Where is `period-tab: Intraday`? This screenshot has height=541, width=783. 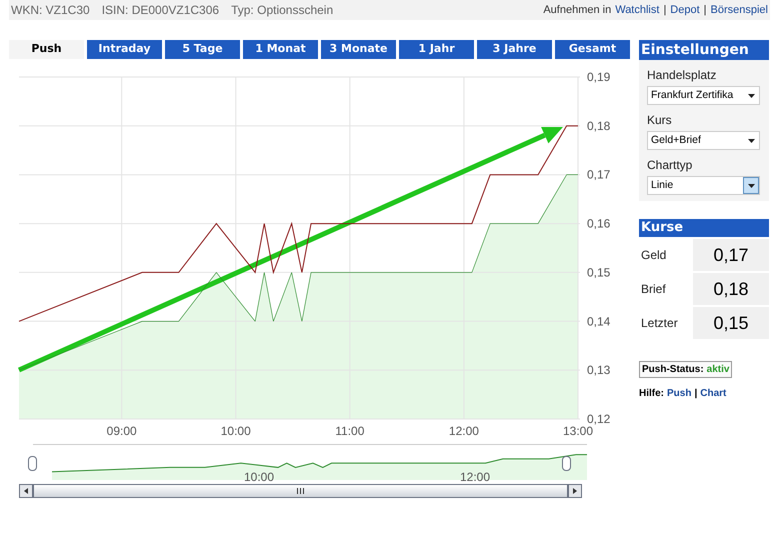
period-tab: Intraday is located at coordinates (124, 49).